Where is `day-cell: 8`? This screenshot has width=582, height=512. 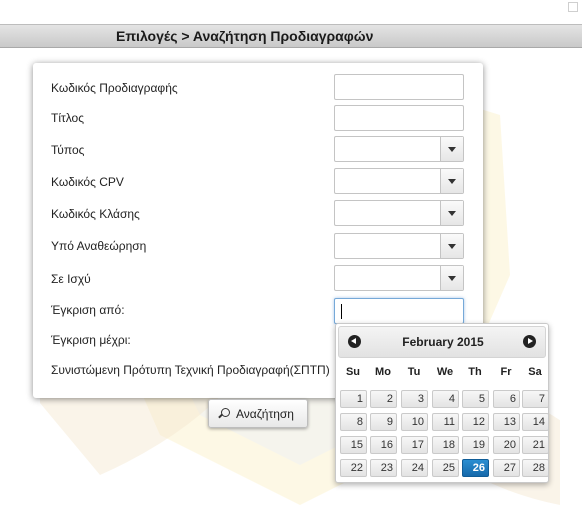 day-cell: 8 is located at coordinates (353, 422).